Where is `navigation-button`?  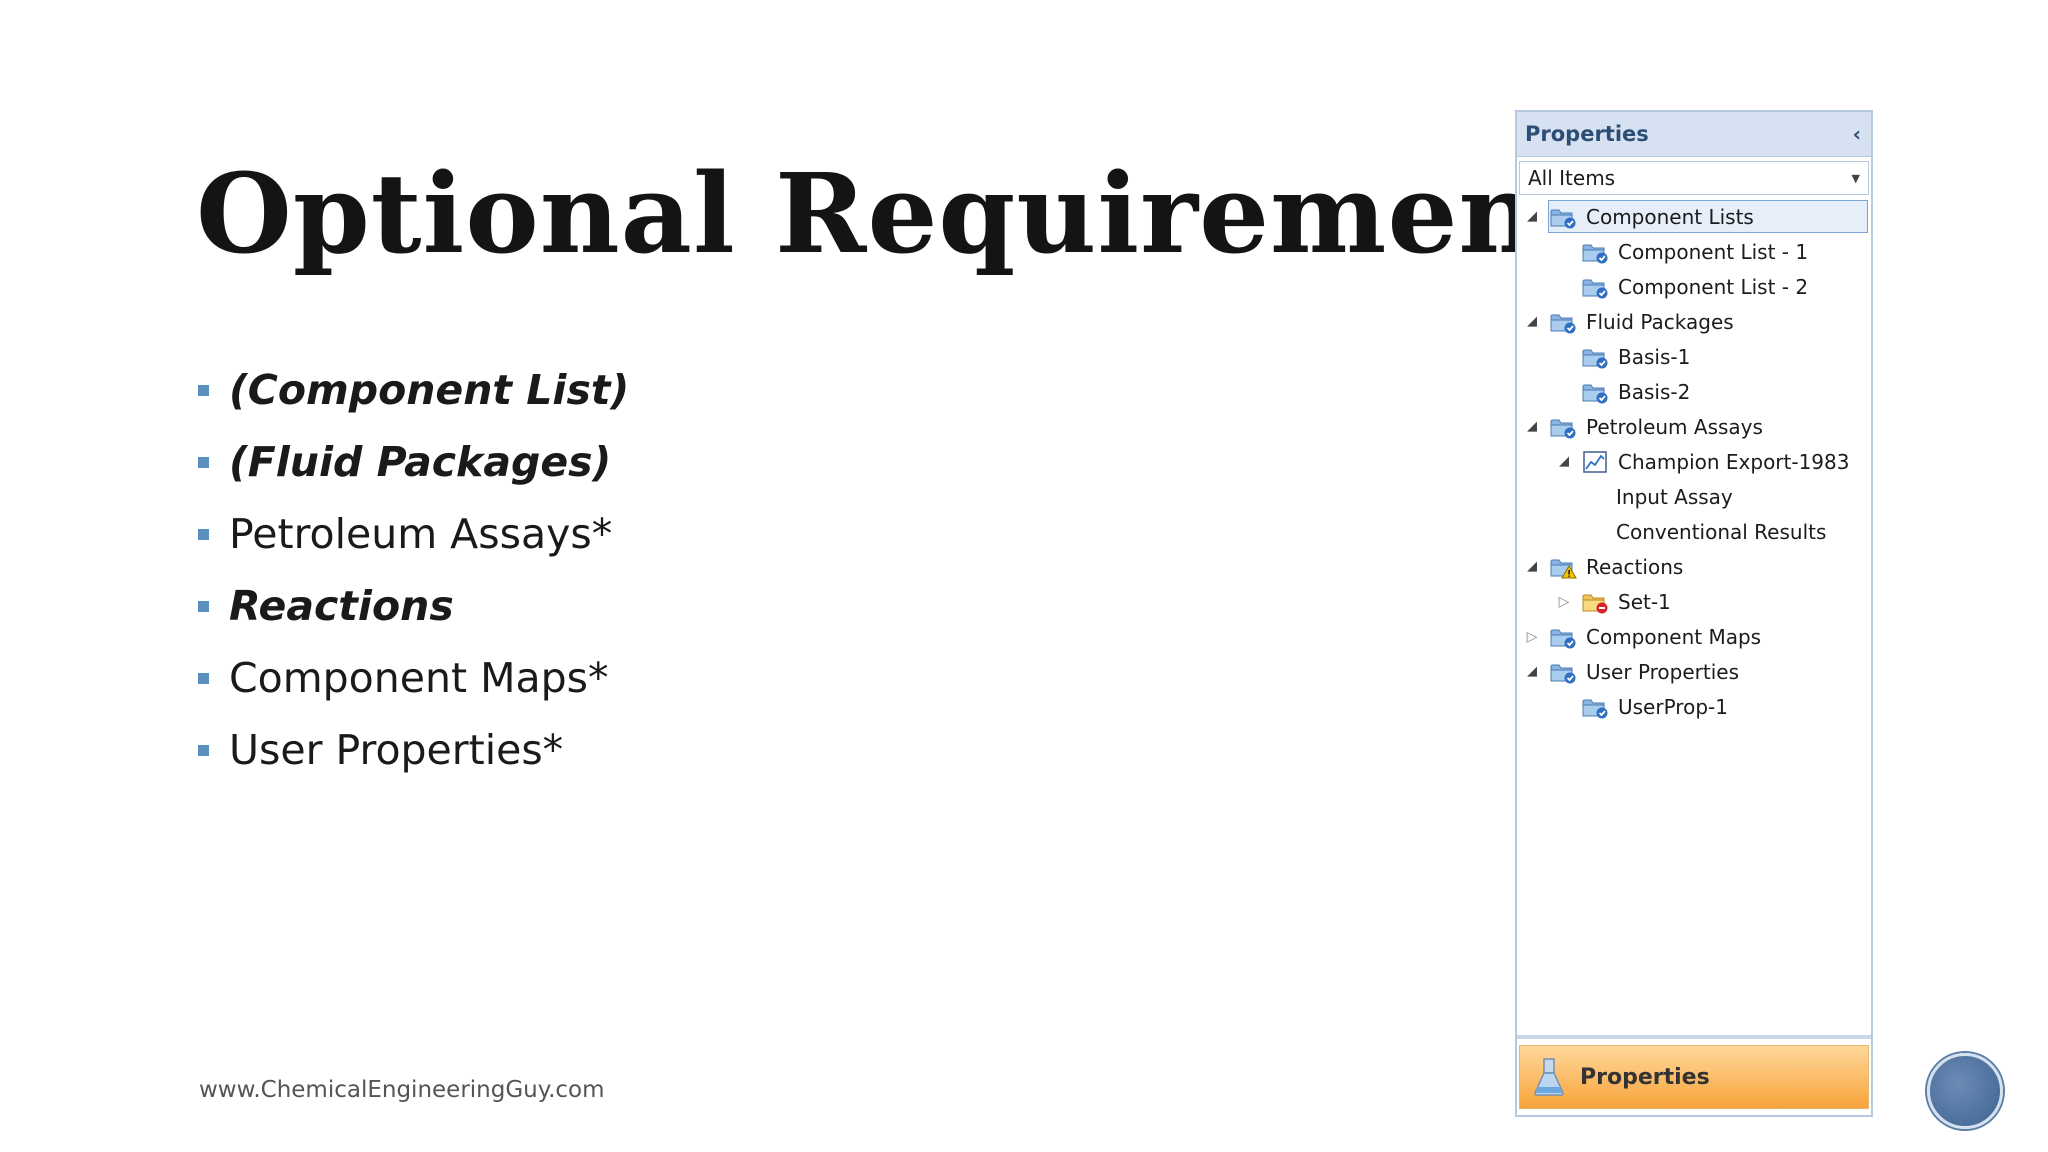
navigation-button is located at coordinates (1965, 1091).